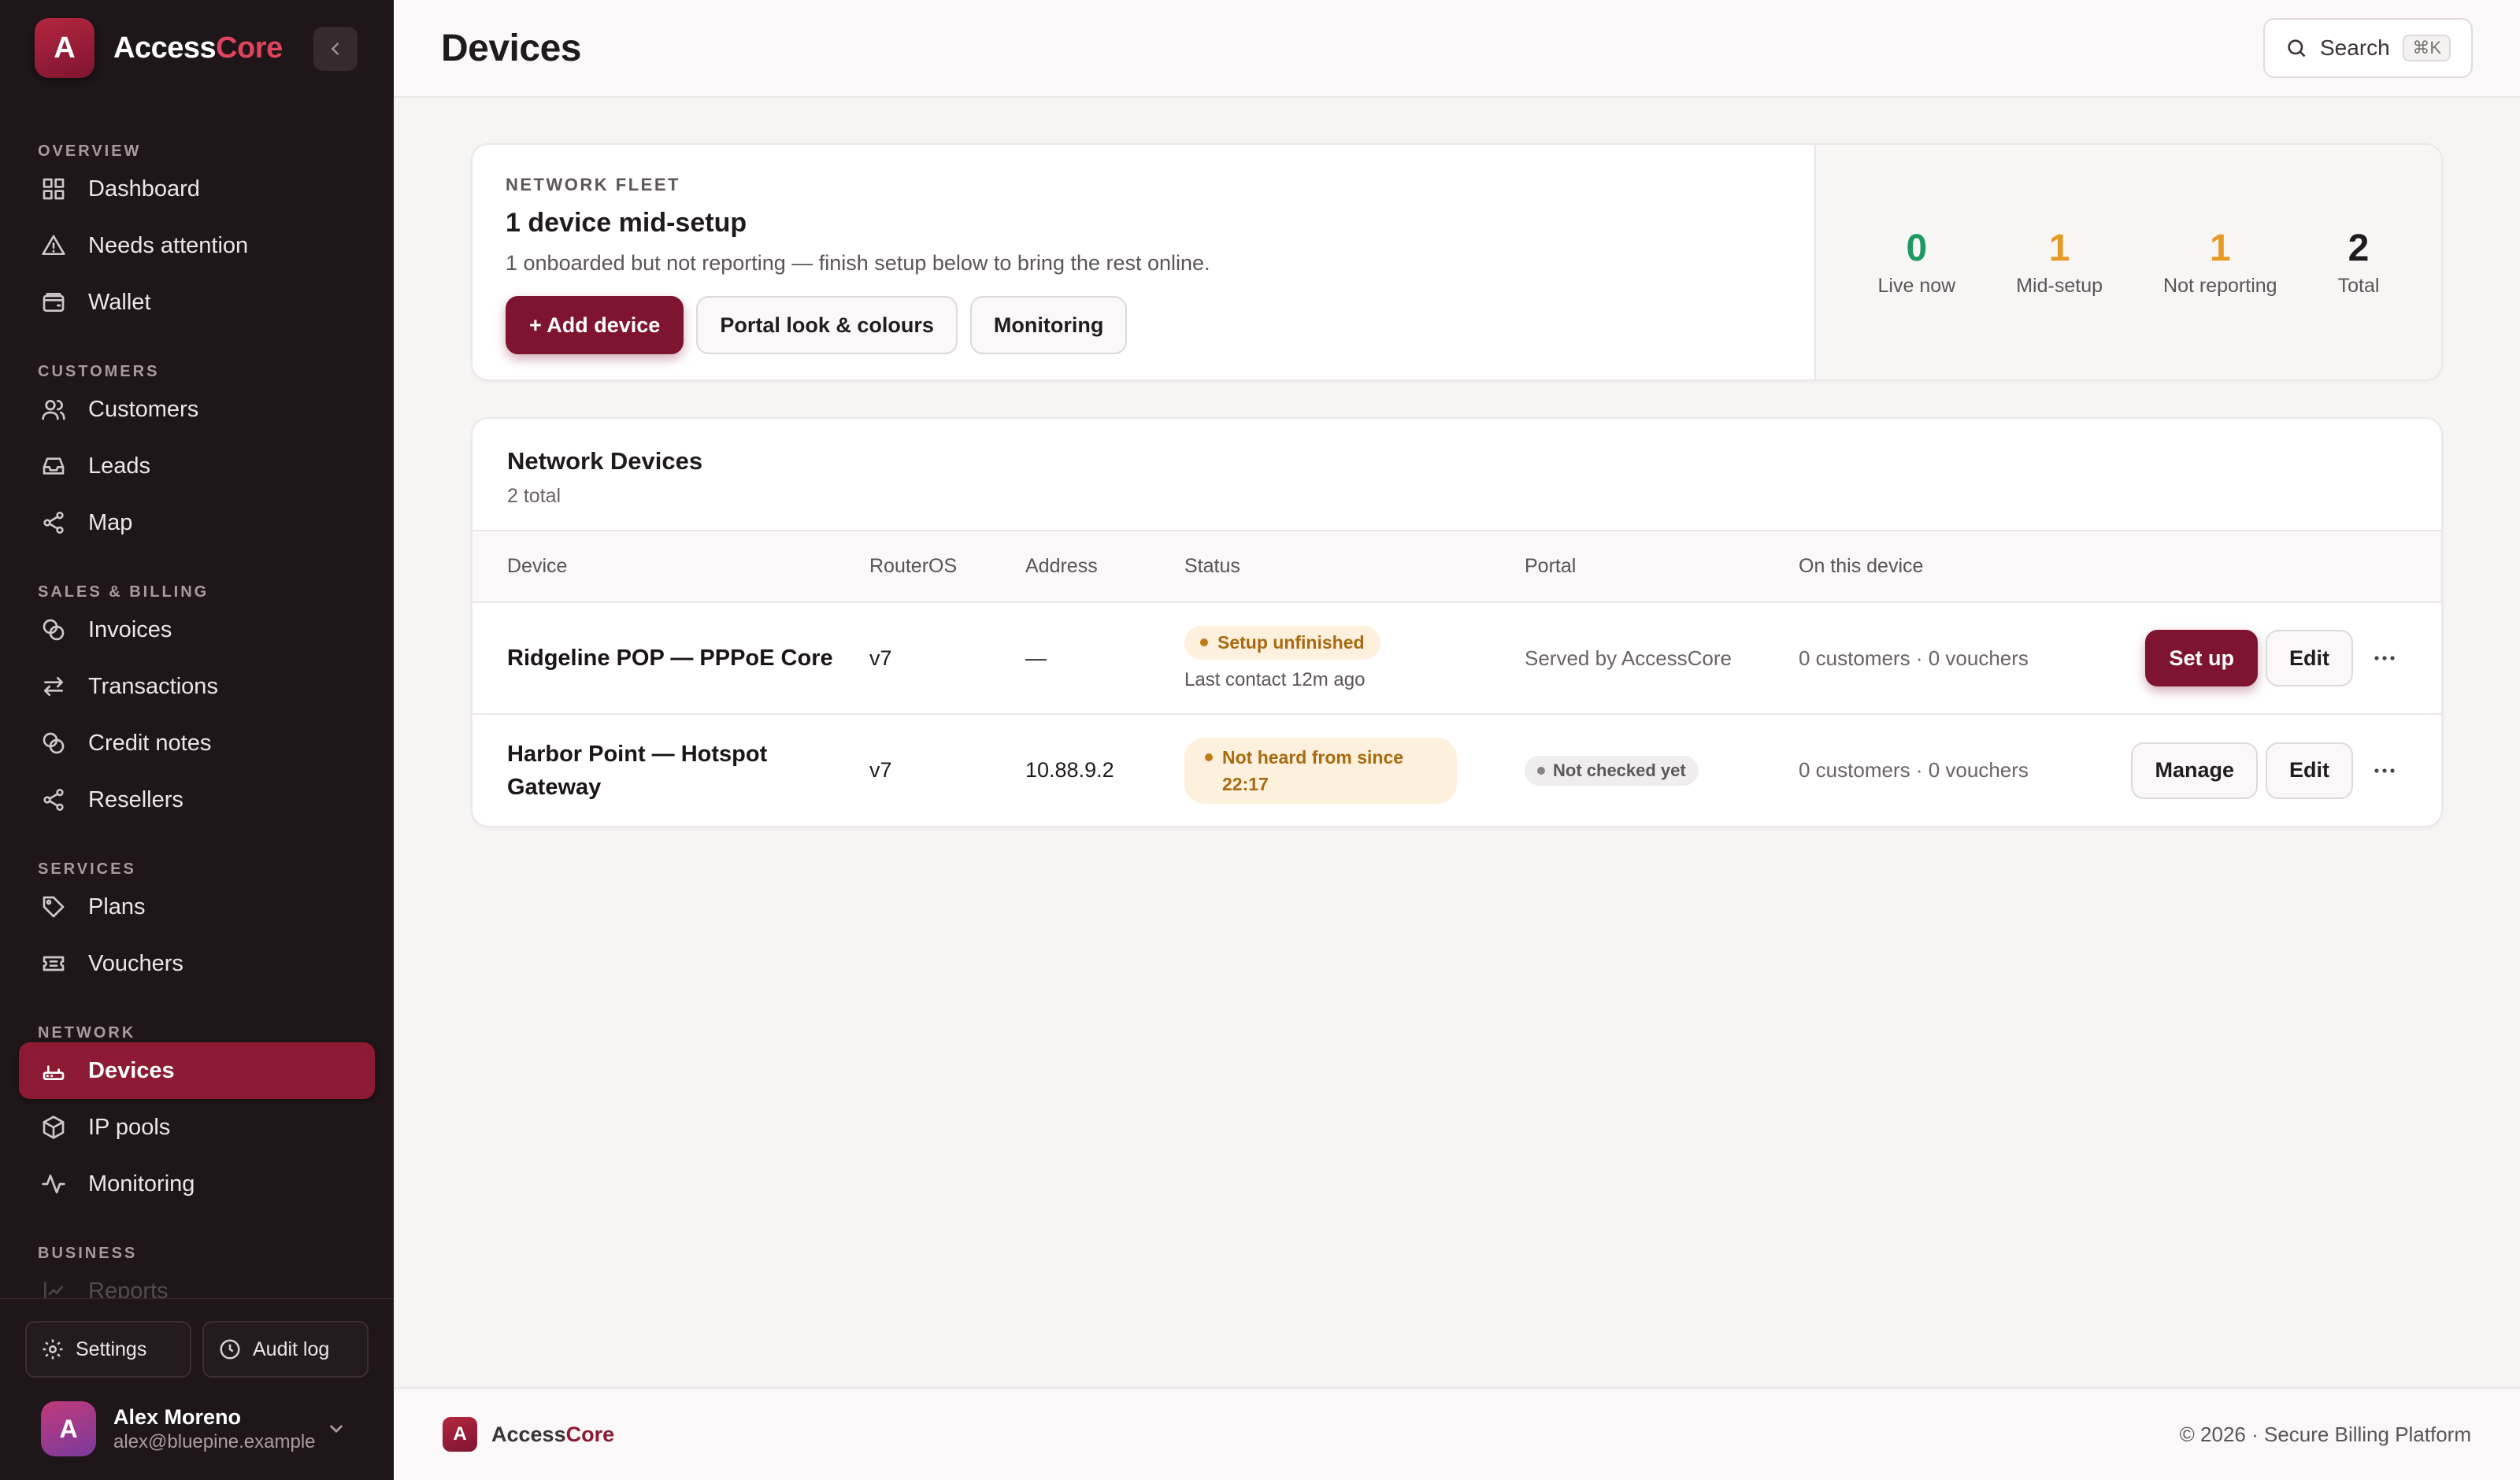 This screenshot has width=2520, height=1480. What do you see at coordinates (1662, 658) in the screenshot?
I see `device-portal: Served by AccessCore` at bounding box center [1662, 658].